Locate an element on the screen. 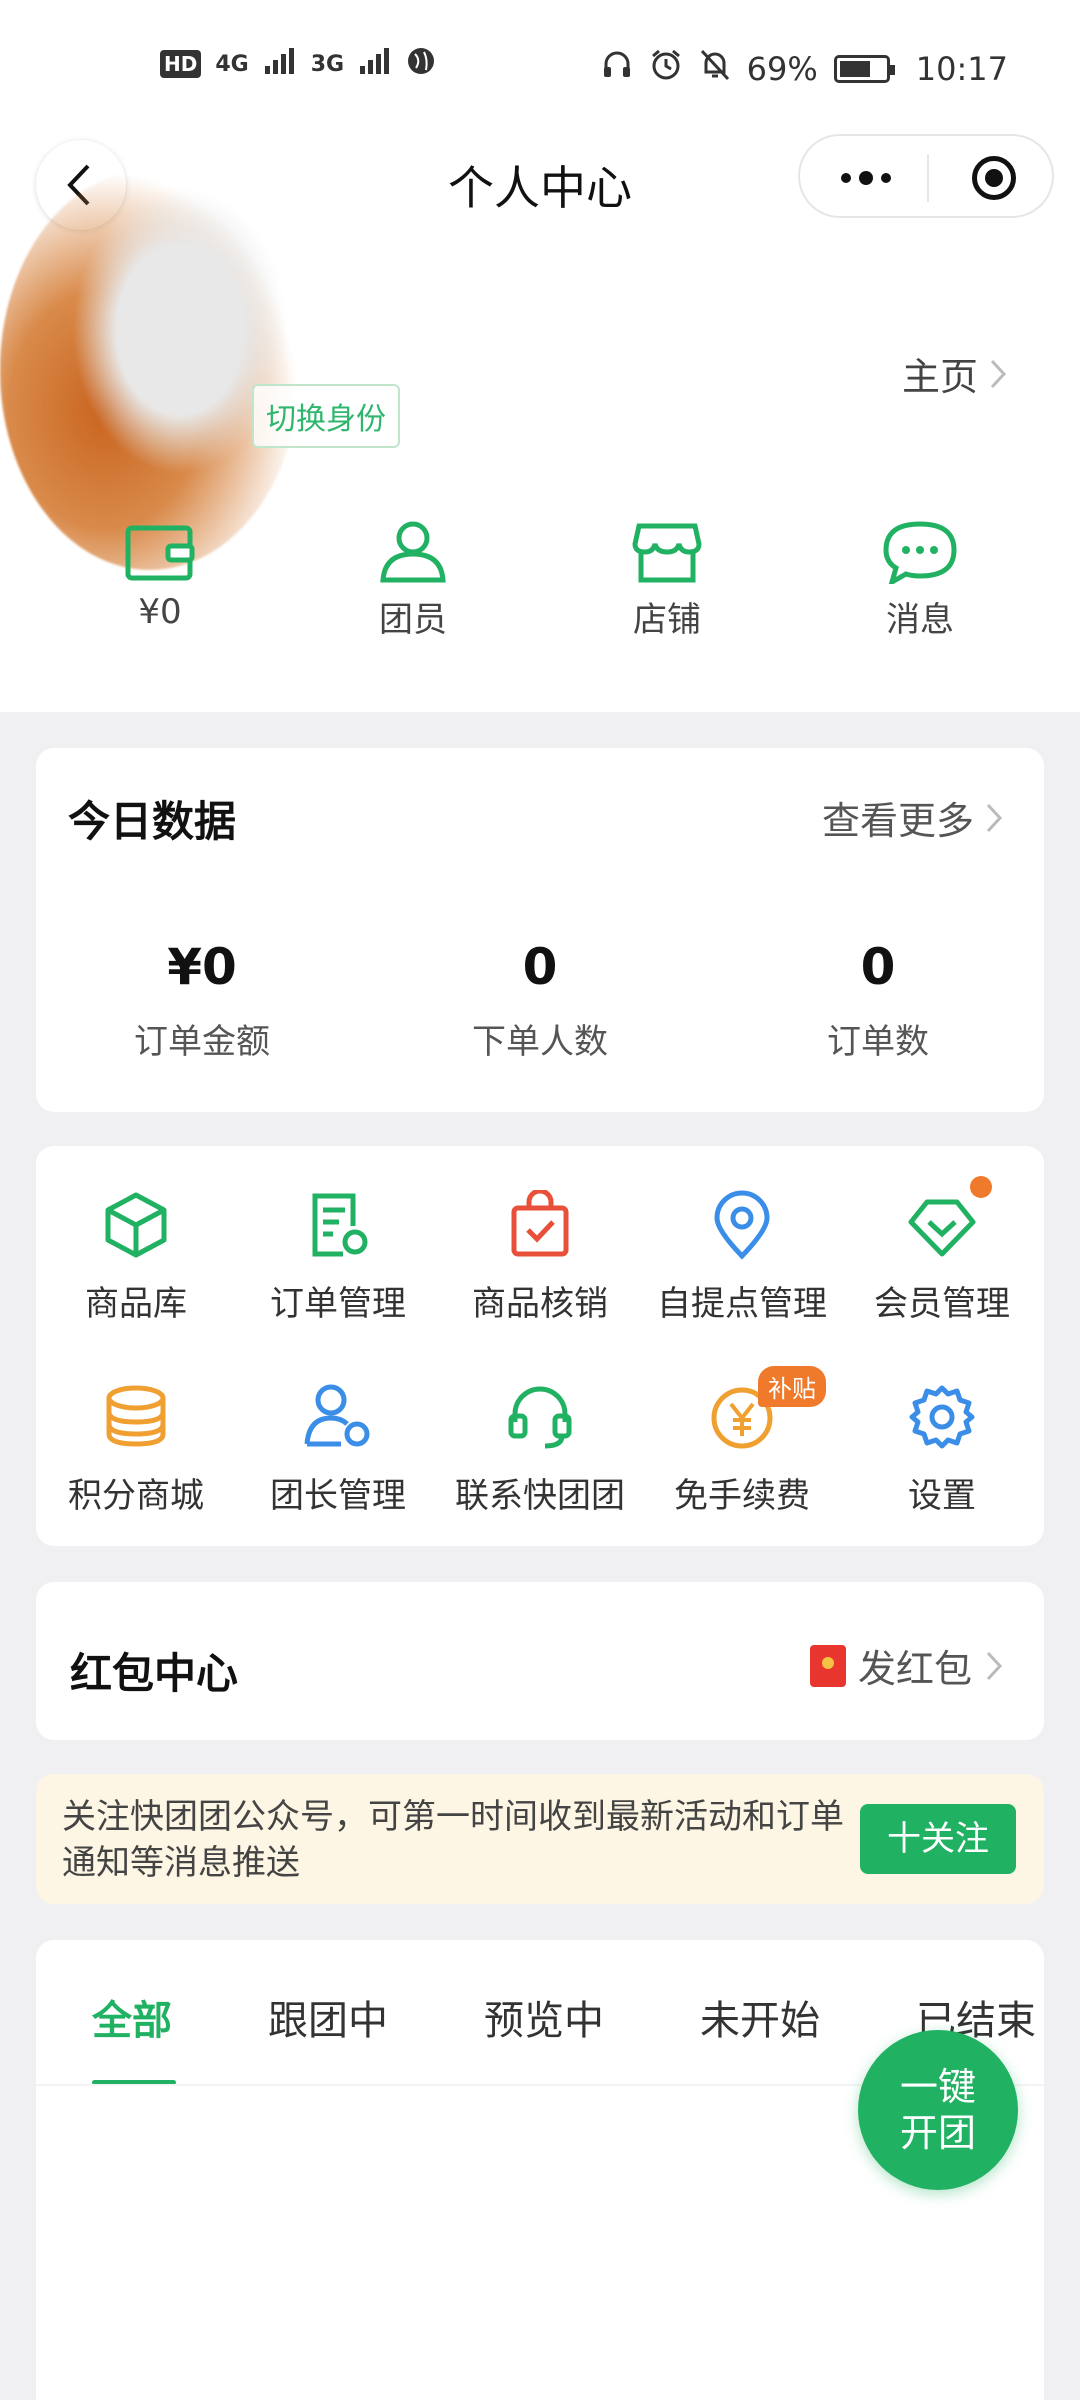 This screenshot has width=1080, height=2400. clock: 10:17 is located at coordinates (961, 69).